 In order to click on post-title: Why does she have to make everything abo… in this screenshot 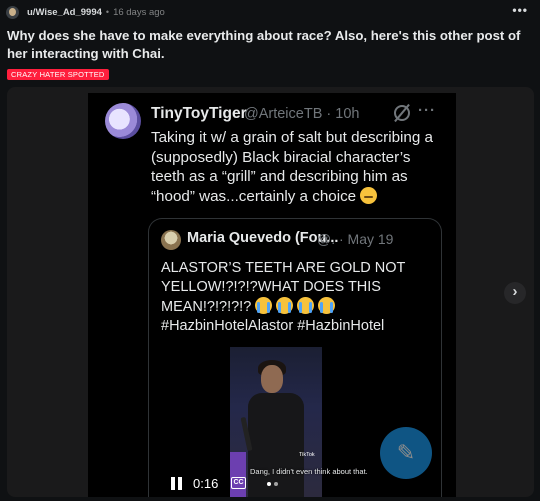, I will do `click(267, 45)`.